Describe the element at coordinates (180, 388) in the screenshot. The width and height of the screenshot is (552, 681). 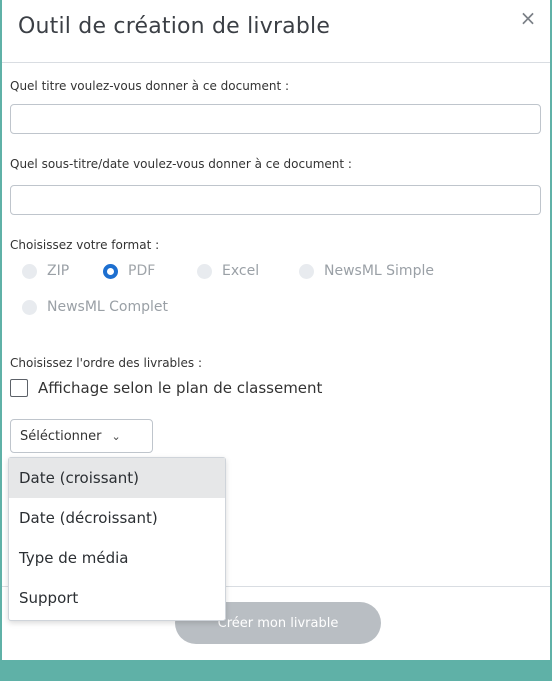
I see `classification-checkbox-label: Affichage selon le plan de classement` at that location.